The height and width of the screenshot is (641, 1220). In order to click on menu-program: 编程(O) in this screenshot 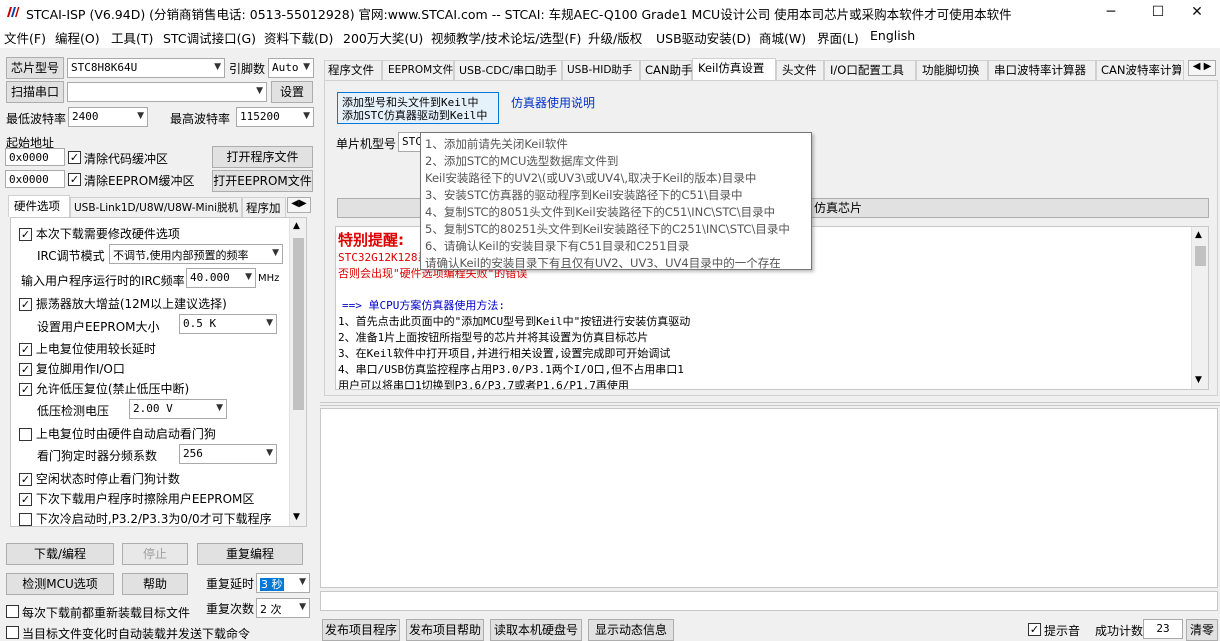, I will do `click(77, 37)`.